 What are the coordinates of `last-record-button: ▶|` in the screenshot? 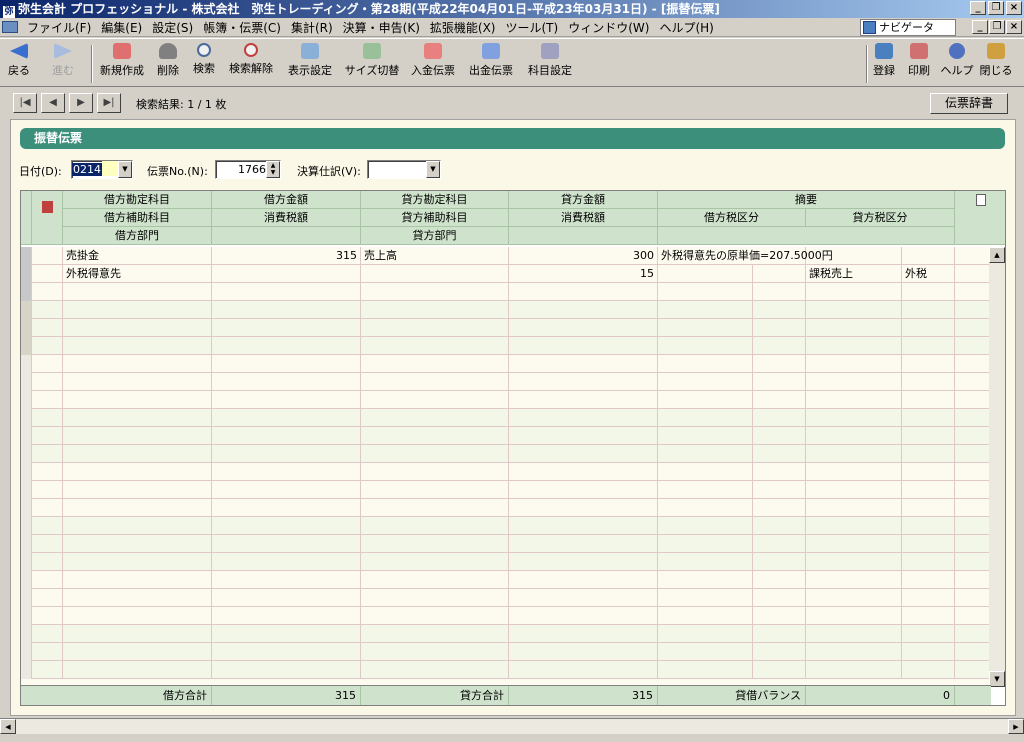 It's located at (109, 103).